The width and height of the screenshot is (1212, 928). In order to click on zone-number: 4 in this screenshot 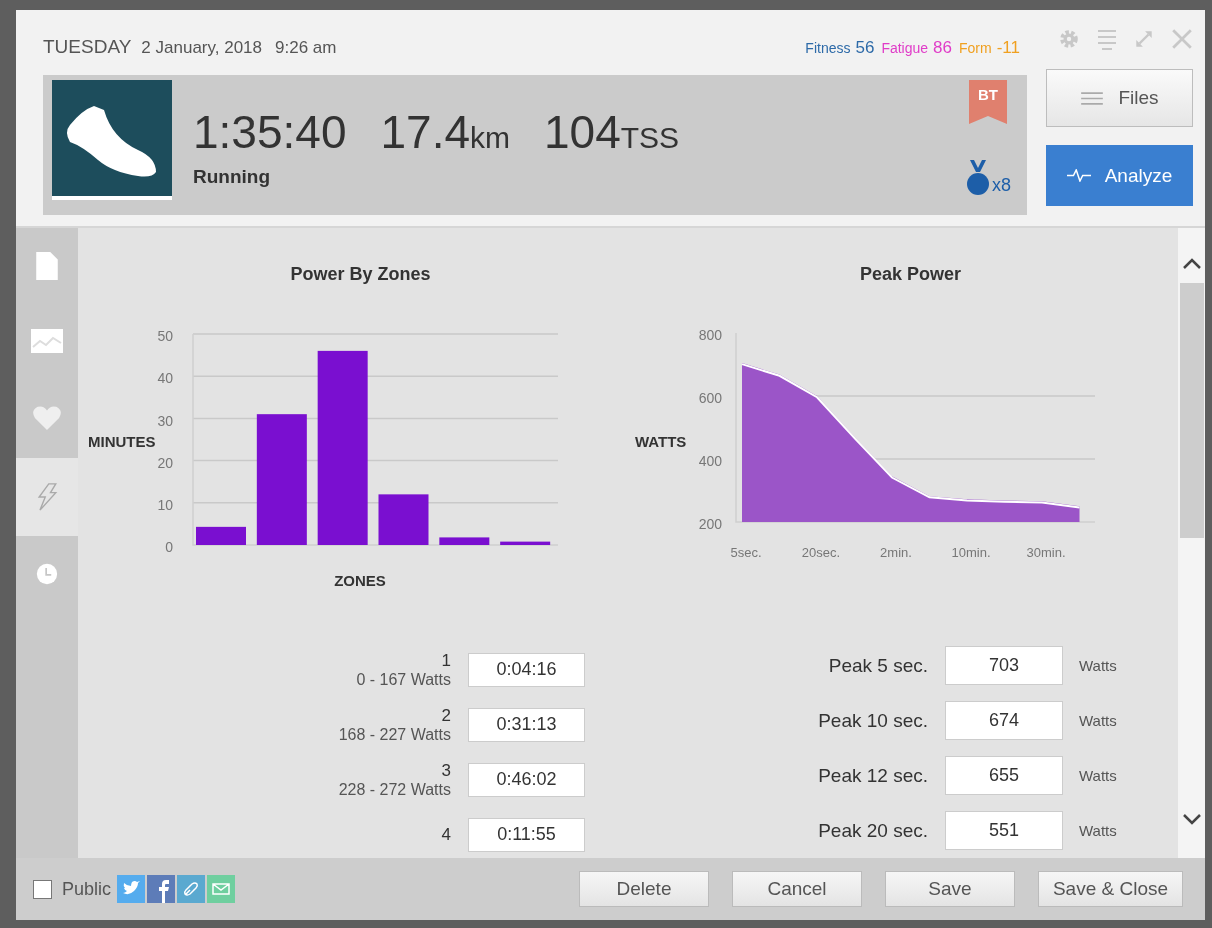, I will do `click(446, 834)`.